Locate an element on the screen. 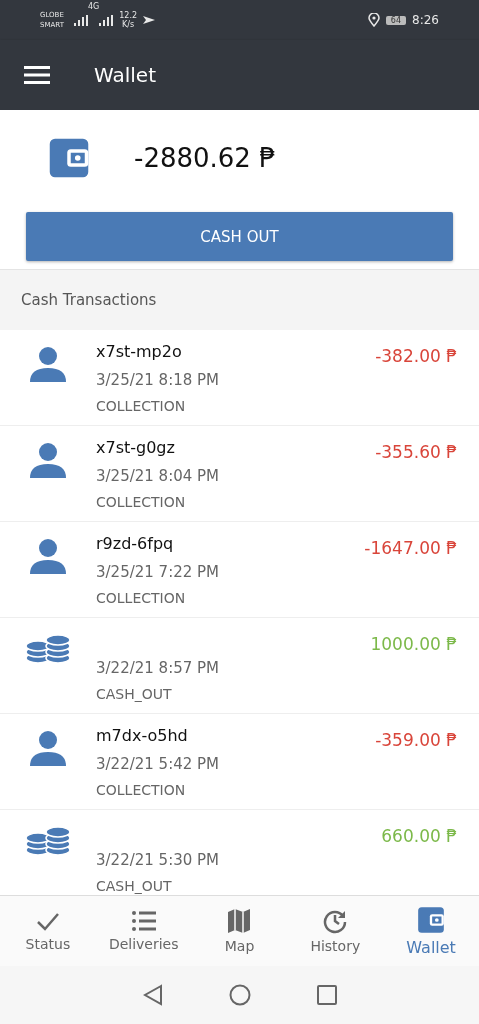  order-code: m7dx-o5hd is located at coordinates (142, 736).